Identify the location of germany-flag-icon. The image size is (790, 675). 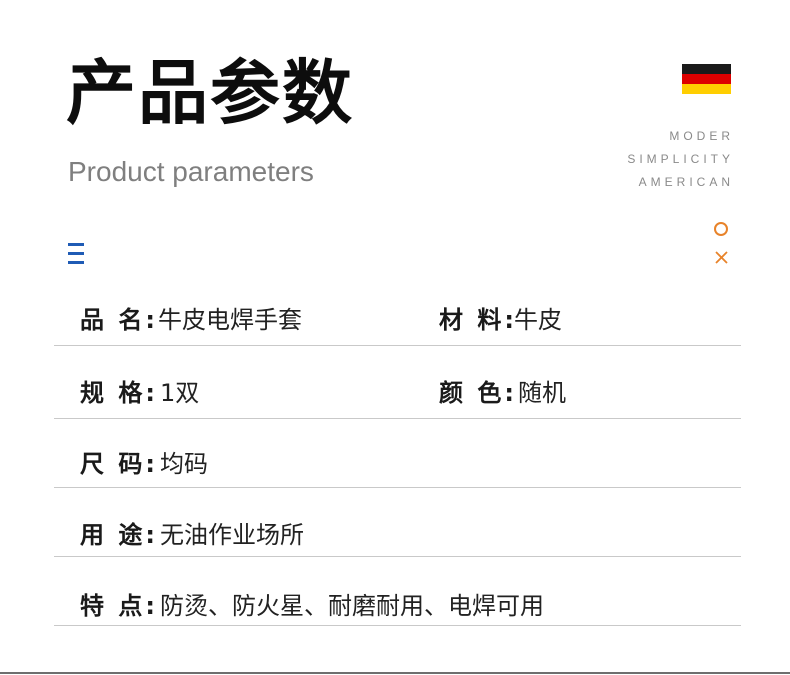
(706, 79).